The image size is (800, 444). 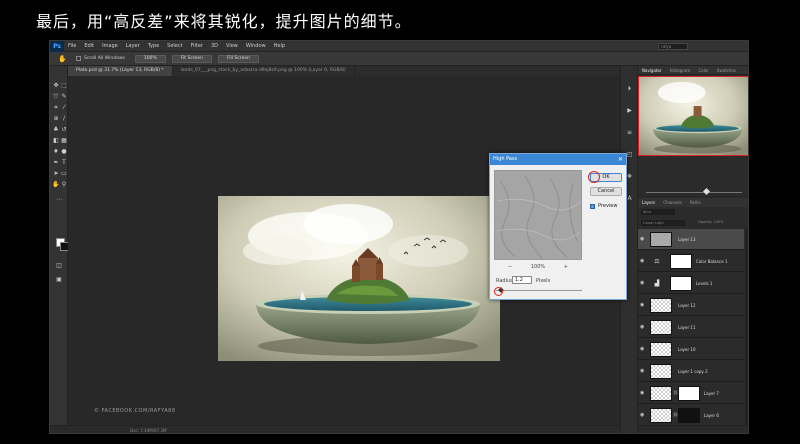 I want to click on navigator-zoom-slider, so click(x=694, y=191).